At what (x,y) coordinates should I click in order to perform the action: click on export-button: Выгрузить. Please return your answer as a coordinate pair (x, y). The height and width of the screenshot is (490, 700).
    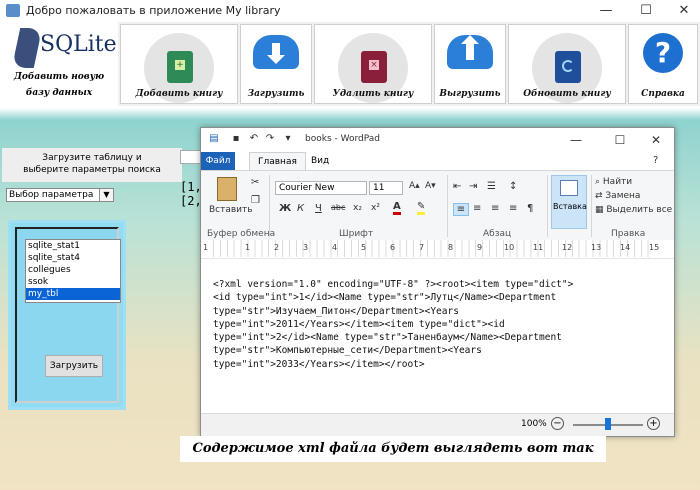
    Looking at the image, I should click on (470, 64).